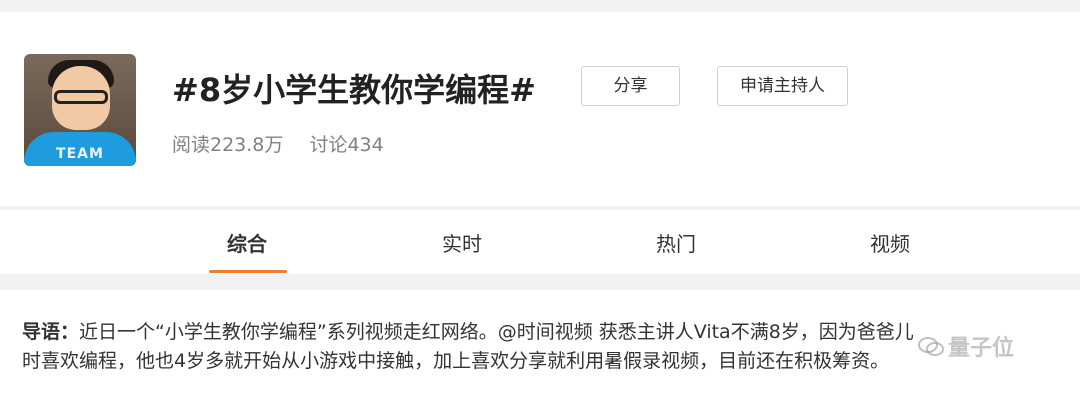  I want to click on wechat-icon, so click(931, 346).